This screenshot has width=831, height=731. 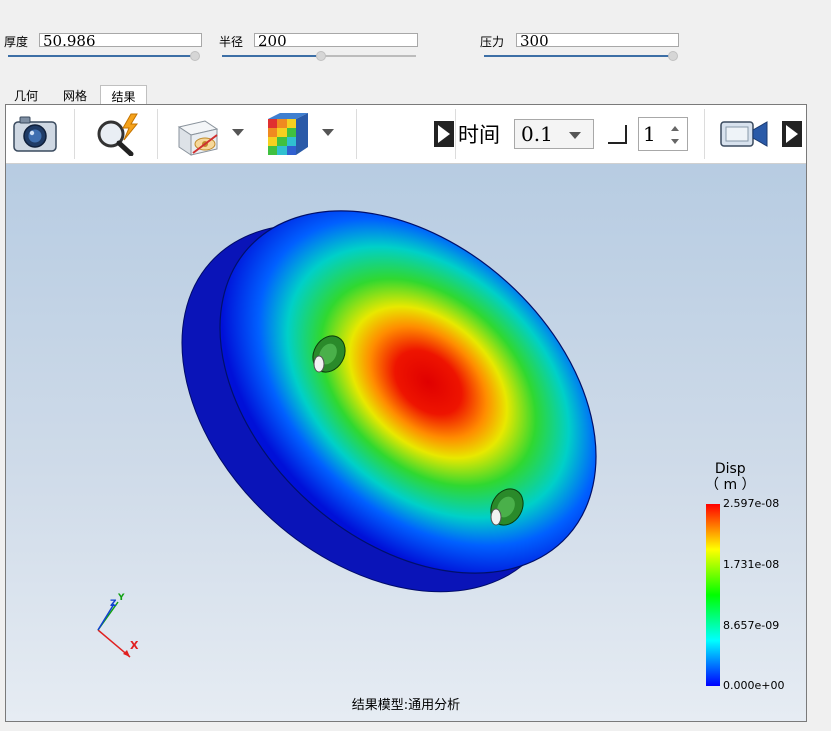 I want to click on pressure-input: 300, so click(x=597, y=40).